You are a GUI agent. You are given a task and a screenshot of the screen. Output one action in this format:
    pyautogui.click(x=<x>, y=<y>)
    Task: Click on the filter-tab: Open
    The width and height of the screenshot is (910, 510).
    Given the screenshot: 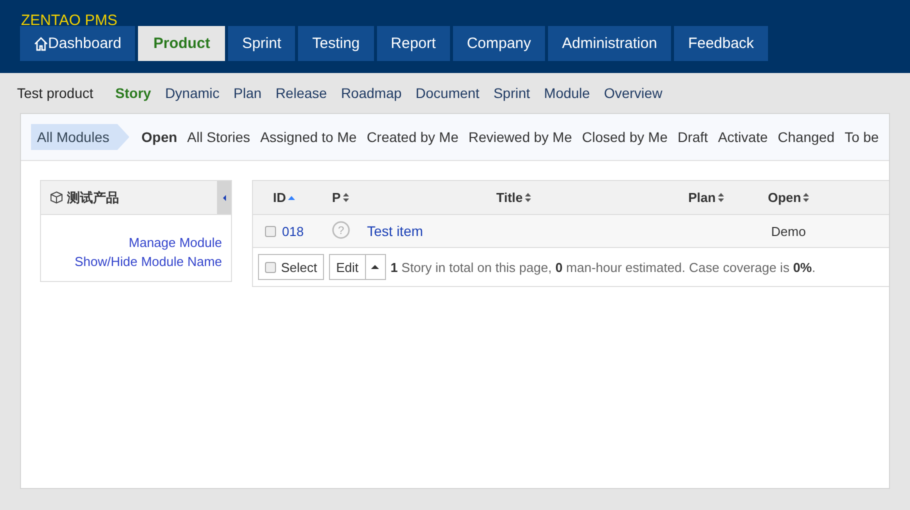 What is the action you would take?
    pyautogui.click(x=159, y=137)
    